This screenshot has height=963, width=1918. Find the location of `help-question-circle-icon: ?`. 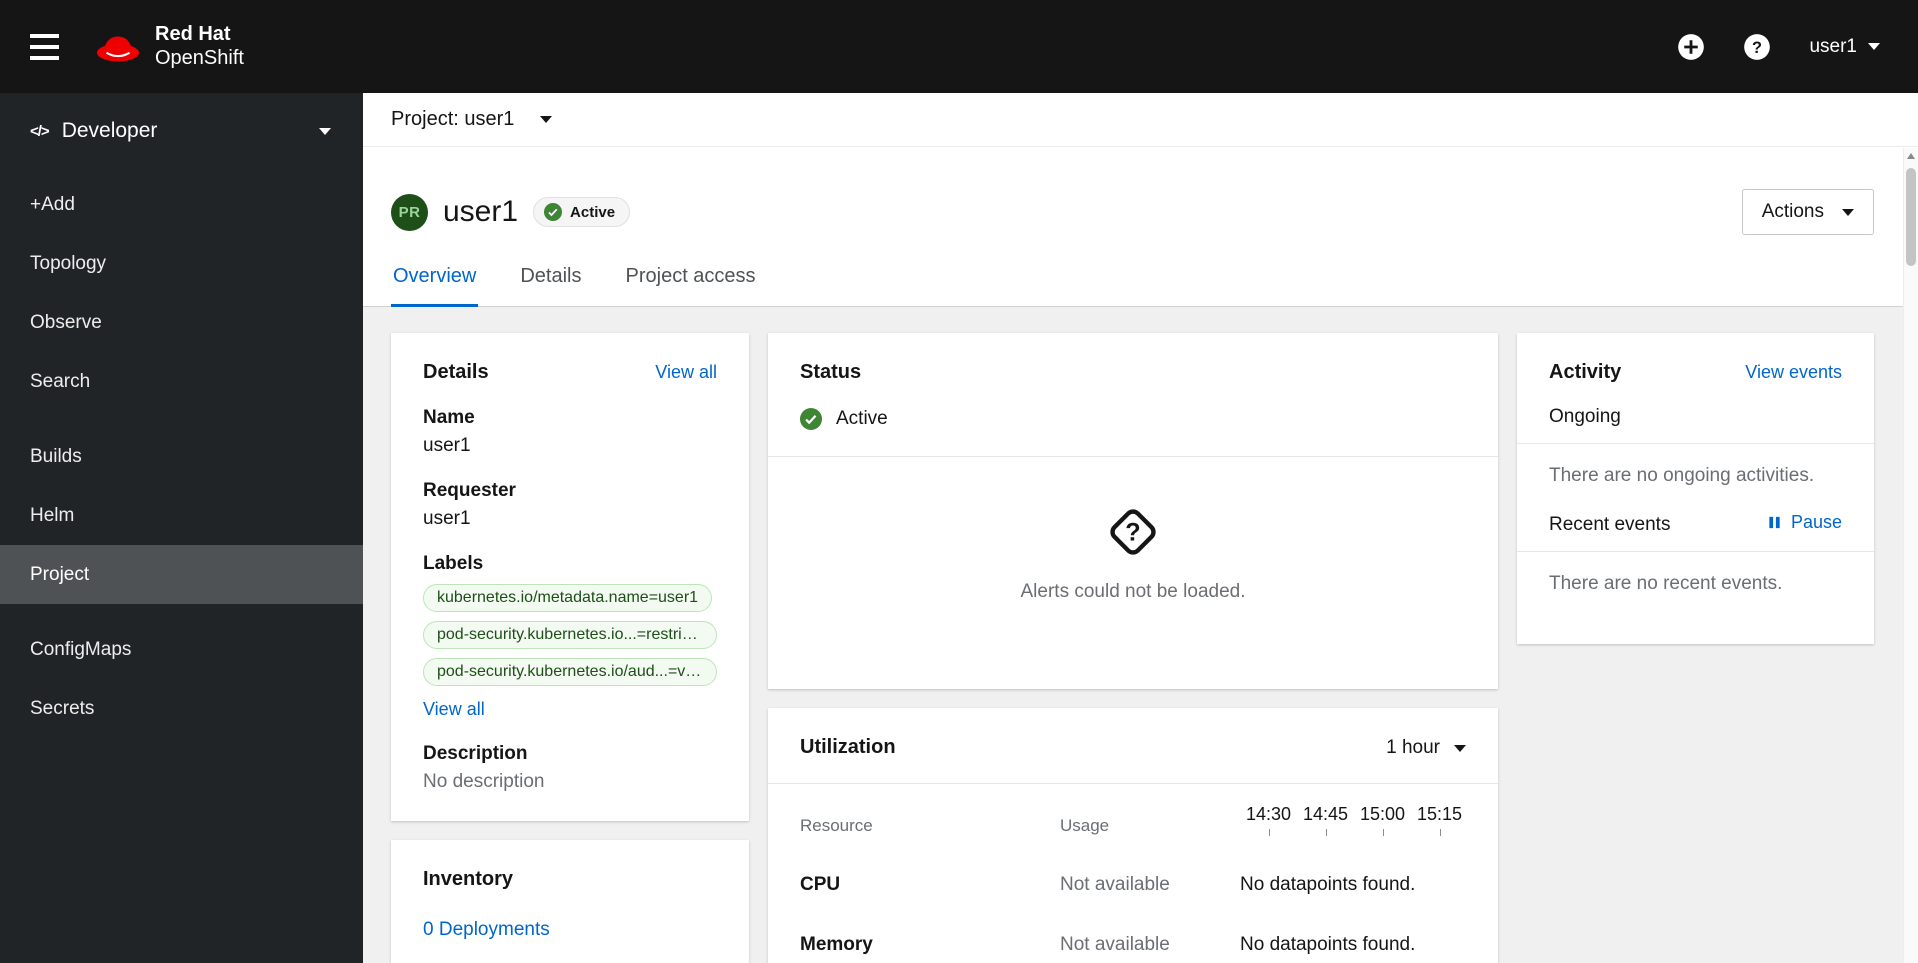

help-question-circle-icon: ? is located at coordinates (1757, 47).